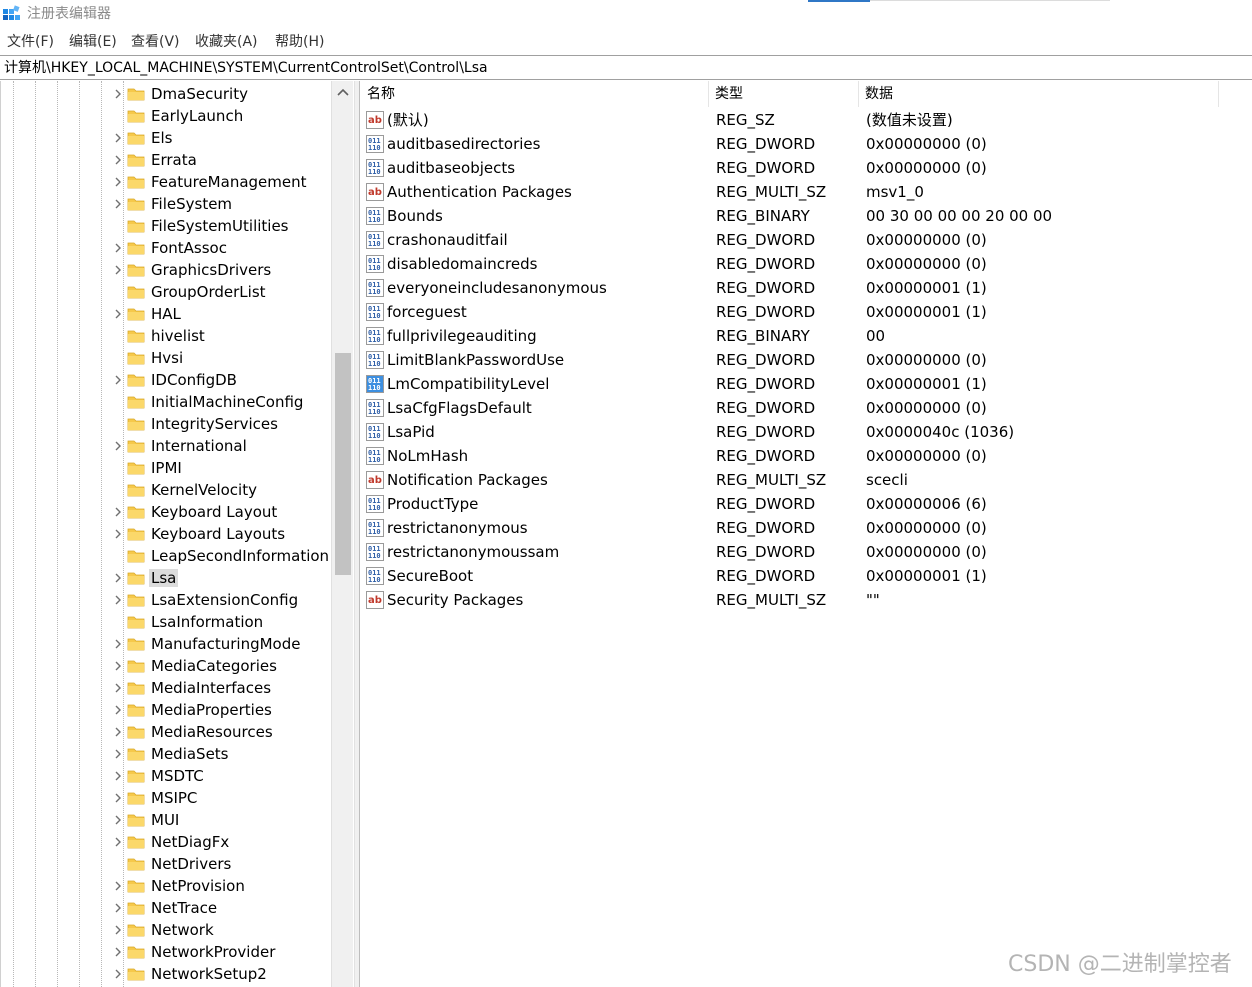 Image resolution: width=1252 pixels, height=987 pixels. I want to click on value-row: 011 110 fullprivilegeauditing REG_BINARY 00, so click(806, 336).